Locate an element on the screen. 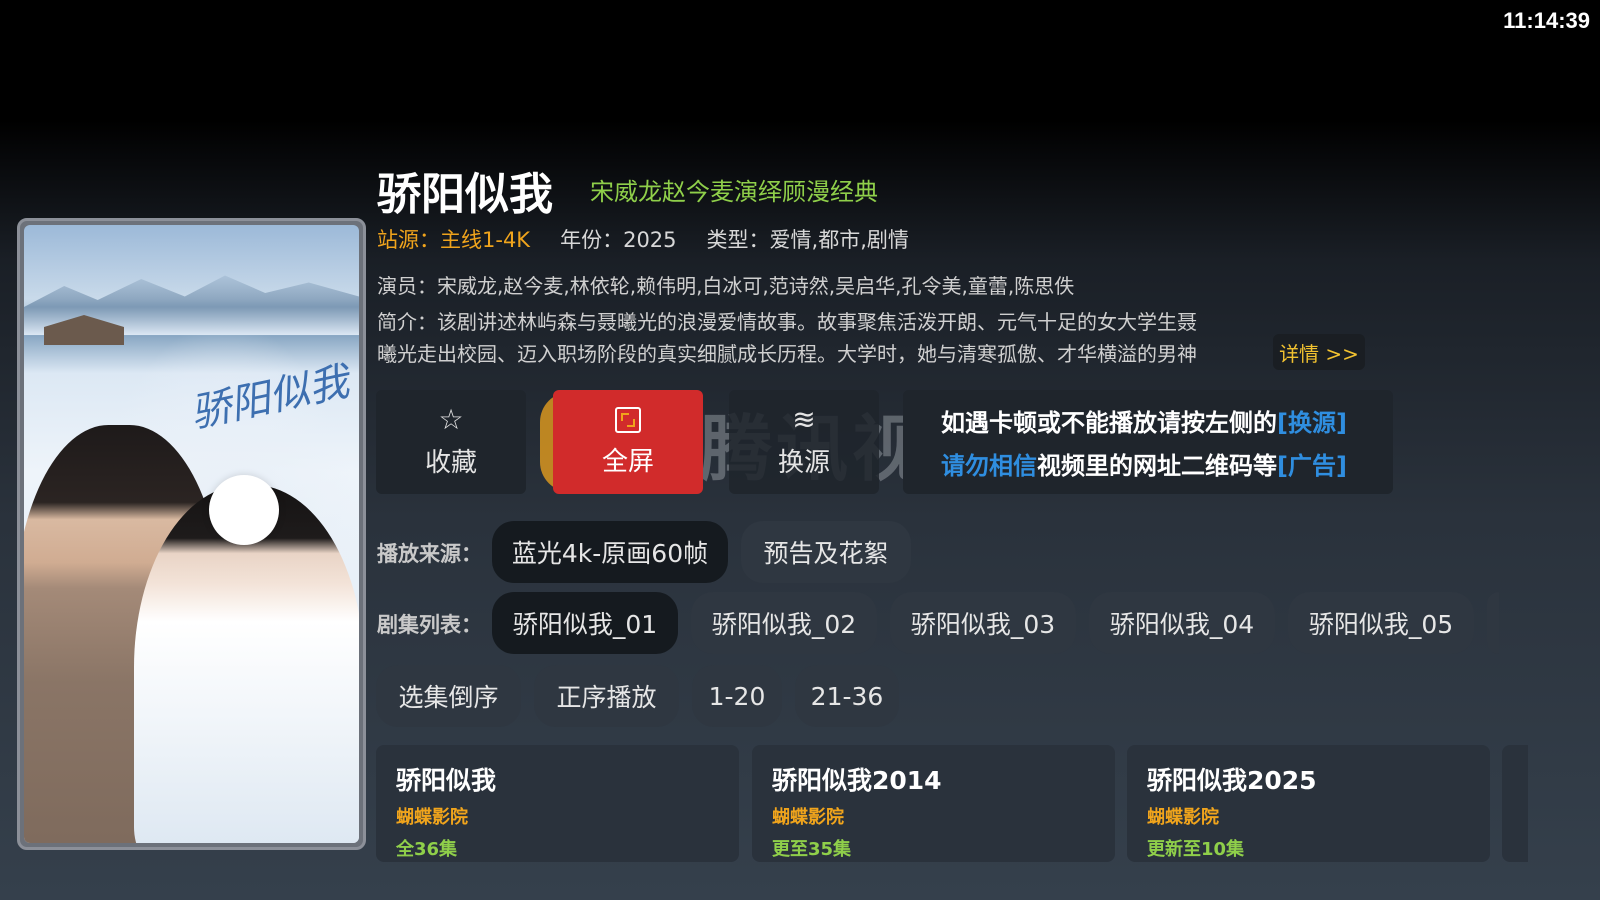 The image size is (1600, 900). favorite-button: ☆ 收藏 is located at coordinates (451, 442).